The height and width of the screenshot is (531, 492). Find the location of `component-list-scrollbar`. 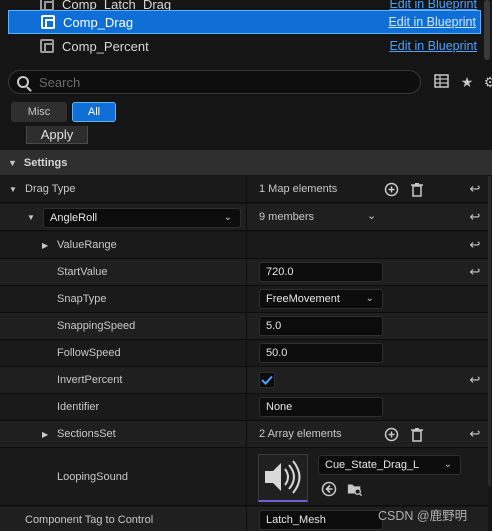

component-list-scrollbar is located at coordinates (487, 30).